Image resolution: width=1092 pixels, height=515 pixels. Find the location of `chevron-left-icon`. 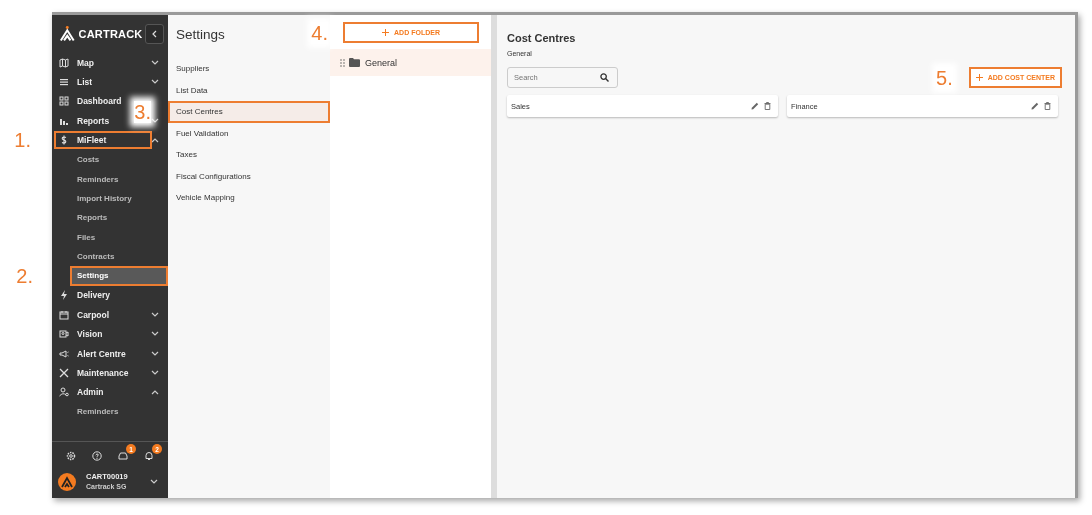

chevron-left-icon is located at coordinates (154, 34).